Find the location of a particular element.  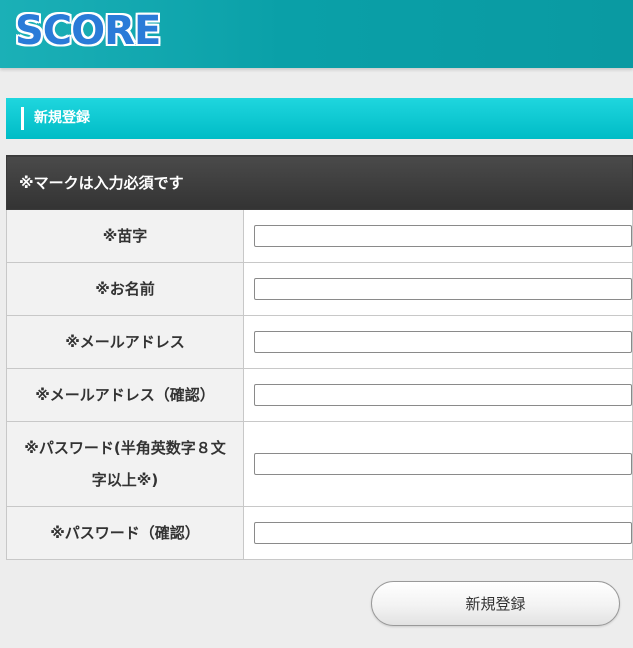

field-label-last-name: ※苗字 is located at coordinates (125, 236).